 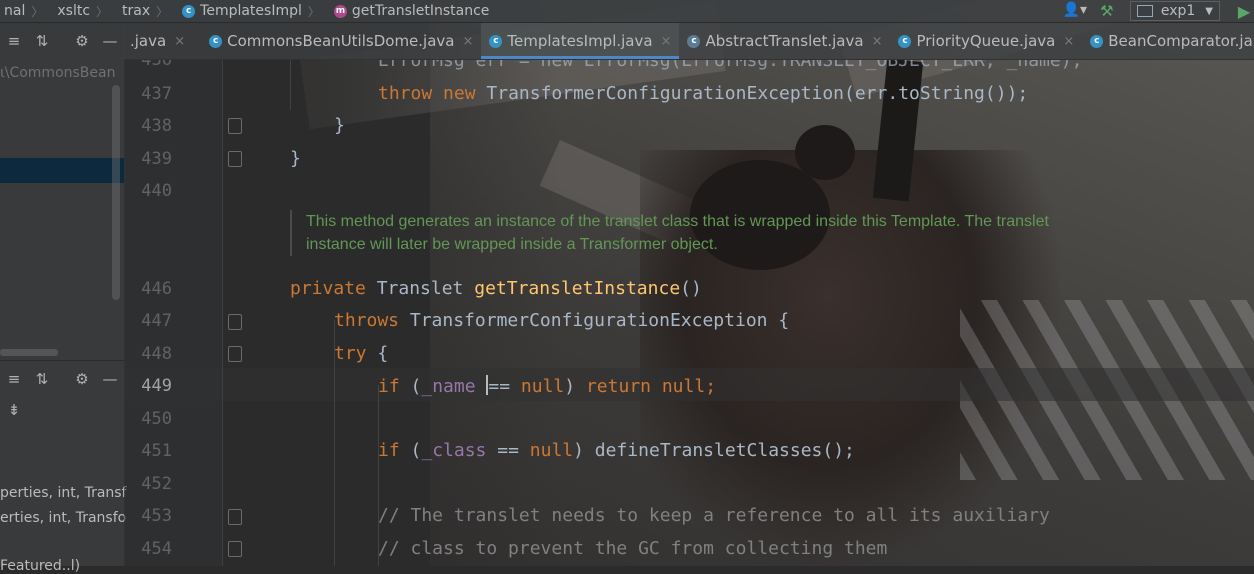 What do you see at coordinates (1174, 11) in the screenshot?
I see `run-configuration-select: exp1 ▼` at bounding box center [1174, 11].